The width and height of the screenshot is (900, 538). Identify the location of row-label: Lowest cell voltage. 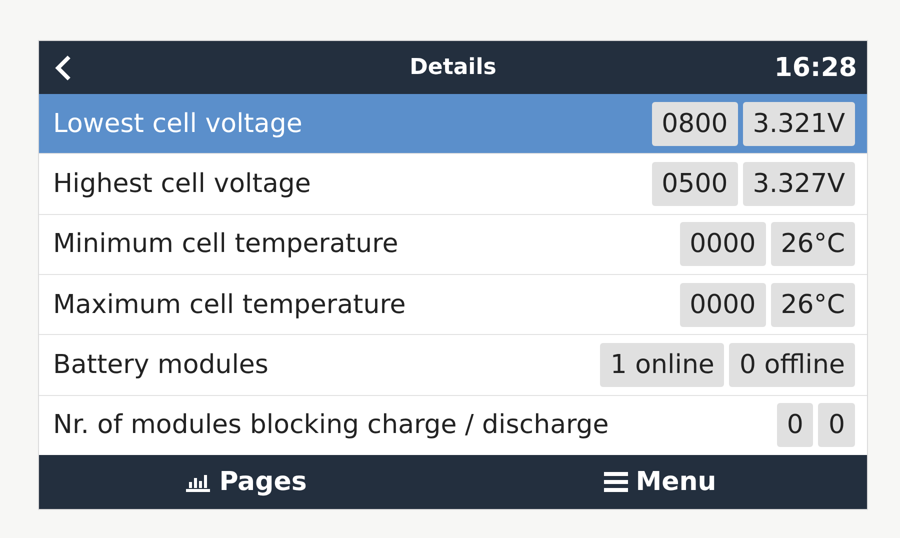
(177, 123).